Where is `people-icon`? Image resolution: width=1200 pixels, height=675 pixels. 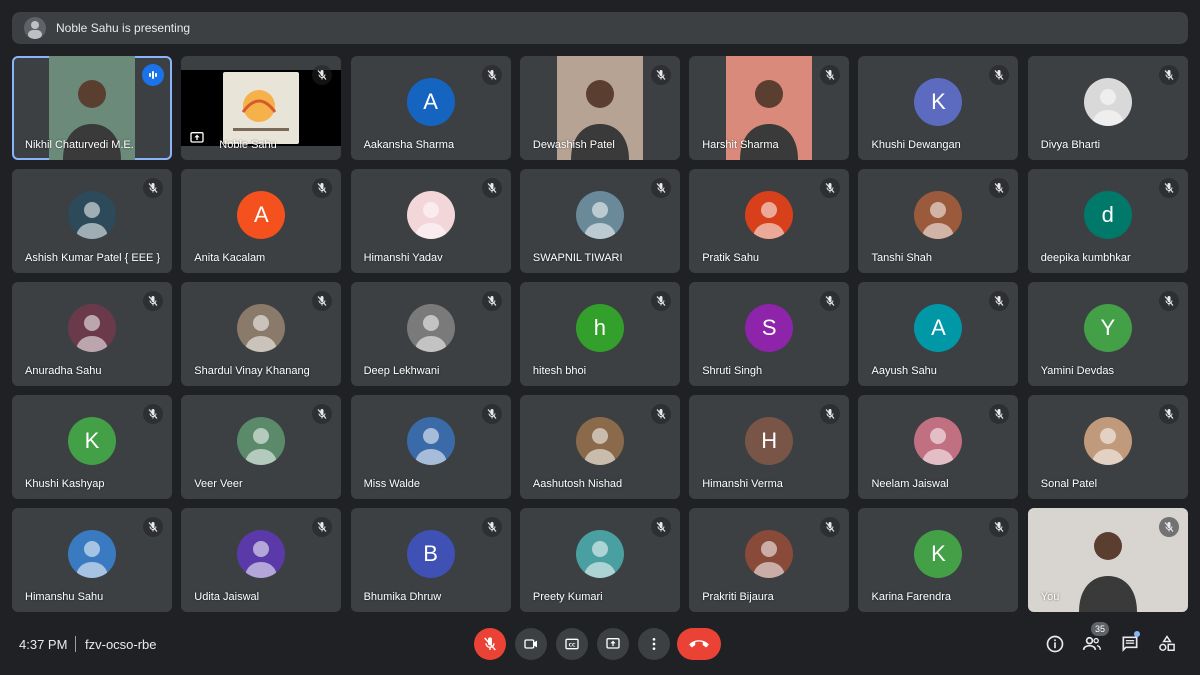 people-icon is located at coordinates (1091, 643).